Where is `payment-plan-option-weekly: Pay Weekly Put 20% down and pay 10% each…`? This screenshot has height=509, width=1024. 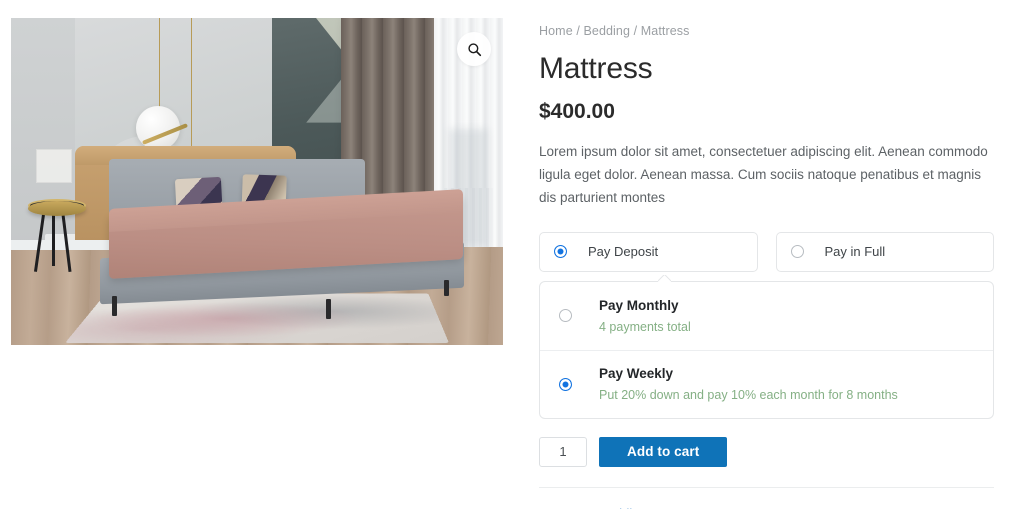 payment-plan-option-weekly: Pay Weekly Put 20% down and pay 10% each… is located at coordinates (766, 383).